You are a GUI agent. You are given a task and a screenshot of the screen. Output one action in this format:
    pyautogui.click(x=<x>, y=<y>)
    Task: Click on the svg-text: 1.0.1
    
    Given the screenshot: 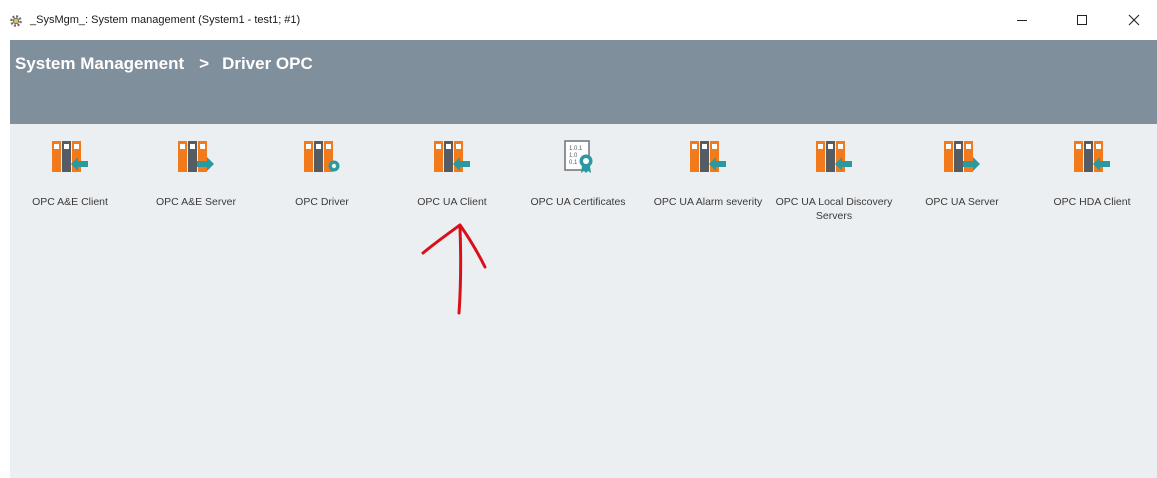 What is the action you would take?
    pyautogui.click(x=576, y=149)
    